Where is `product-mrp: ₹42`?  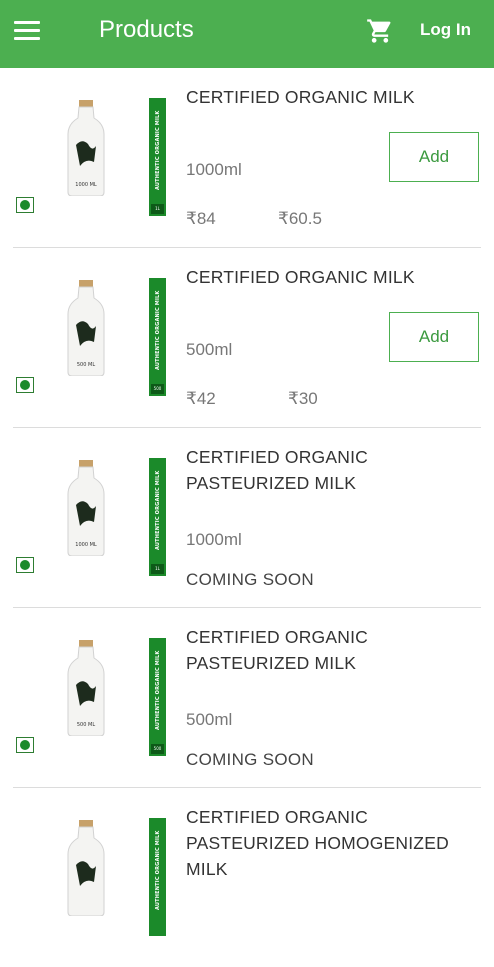 product-mrp: ₹42 is located at coordinates (201, 398).